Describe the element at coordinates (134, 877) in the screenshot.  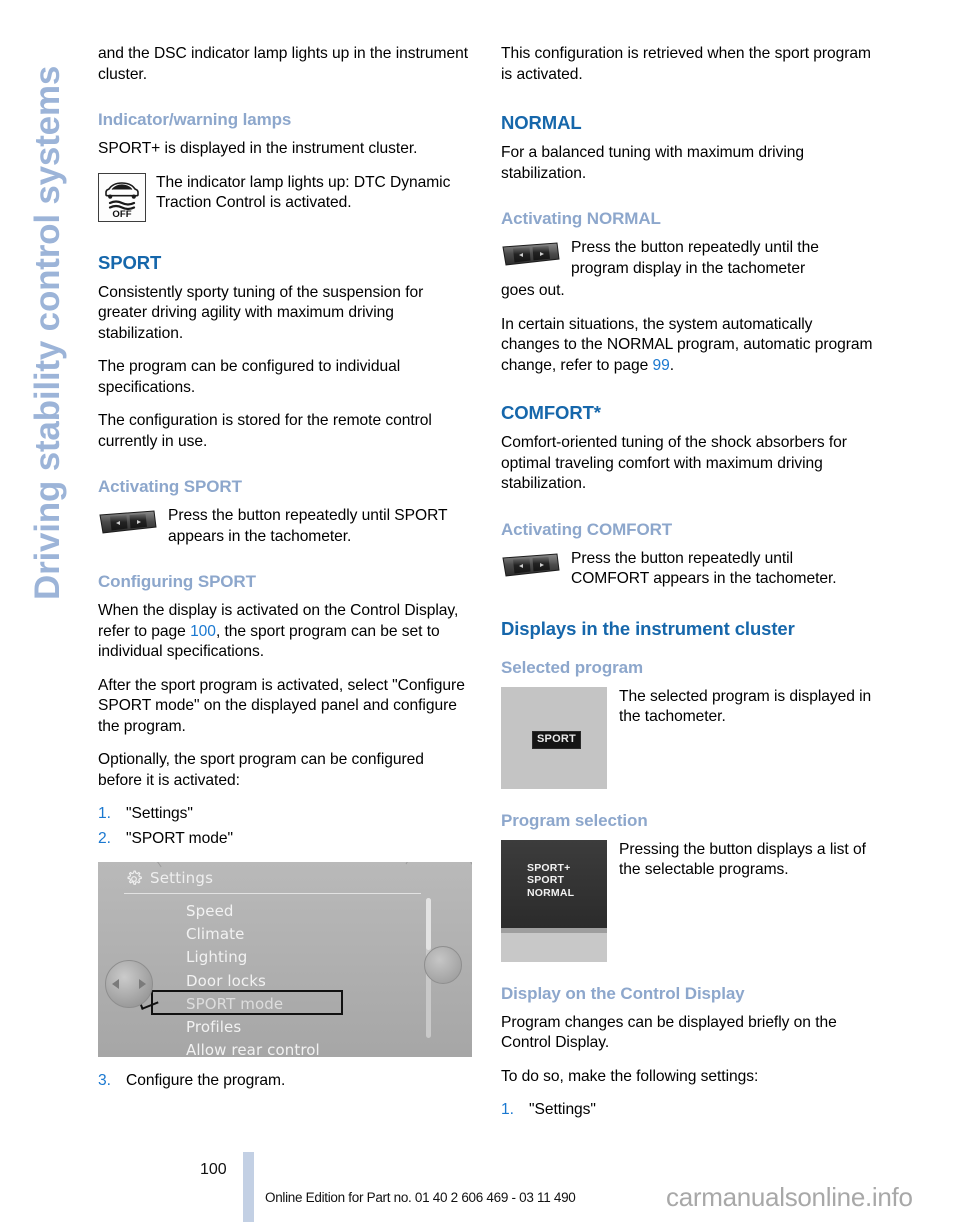
I see `gear-icon` at that location.